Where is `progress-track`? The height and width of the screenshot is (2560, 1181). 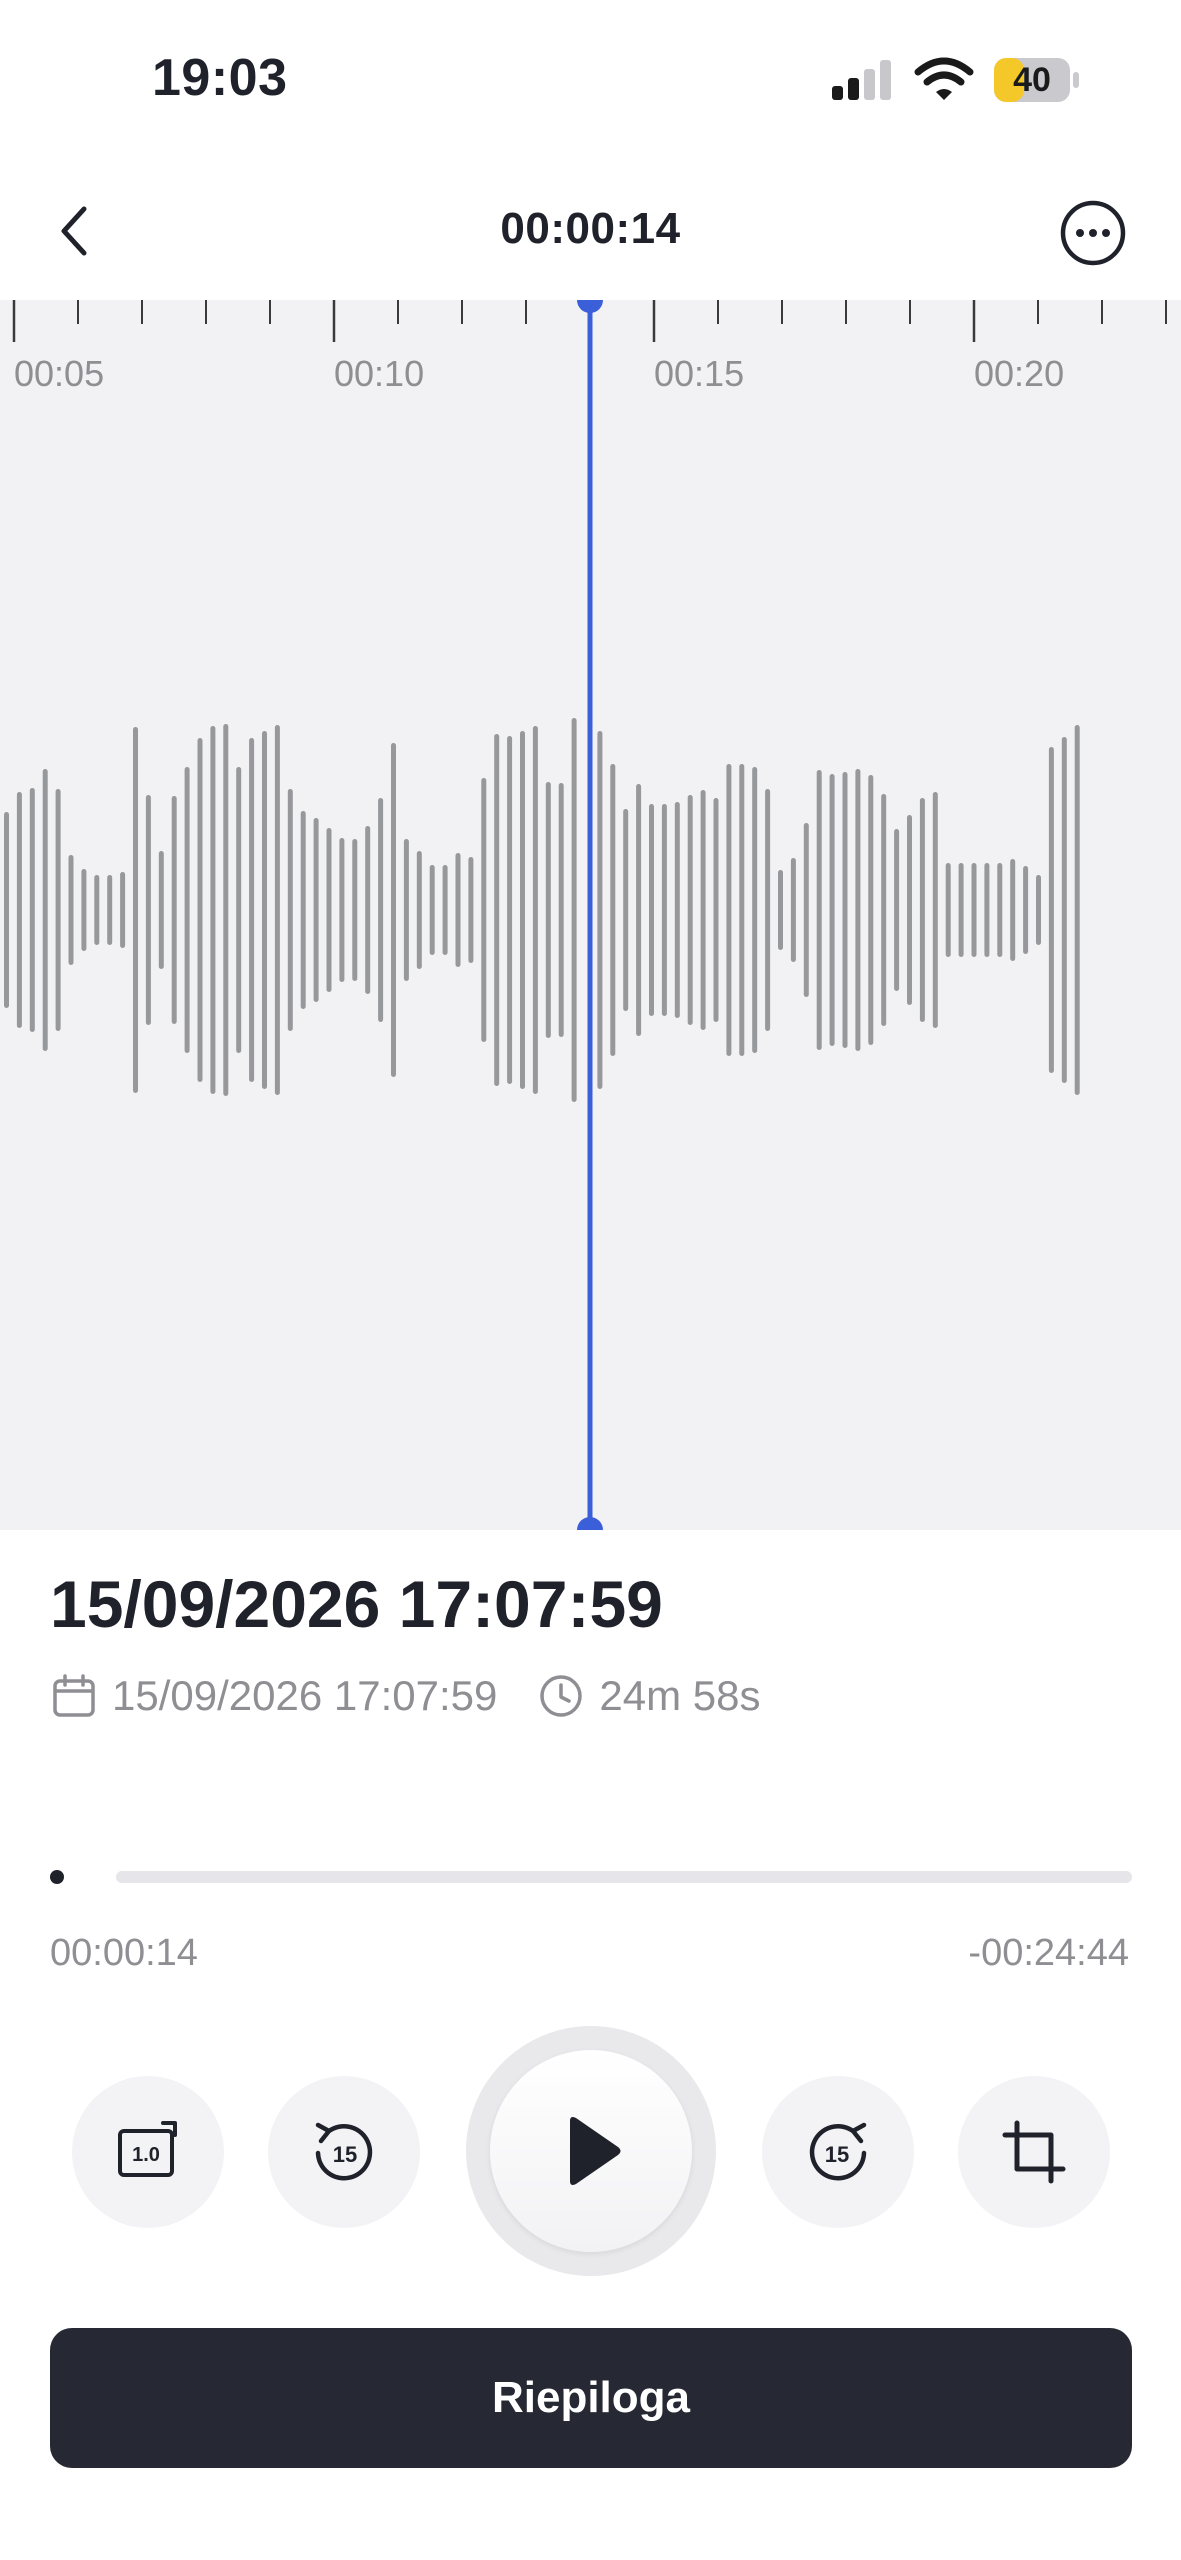 progress-track is located at coordinates (624, 1877).